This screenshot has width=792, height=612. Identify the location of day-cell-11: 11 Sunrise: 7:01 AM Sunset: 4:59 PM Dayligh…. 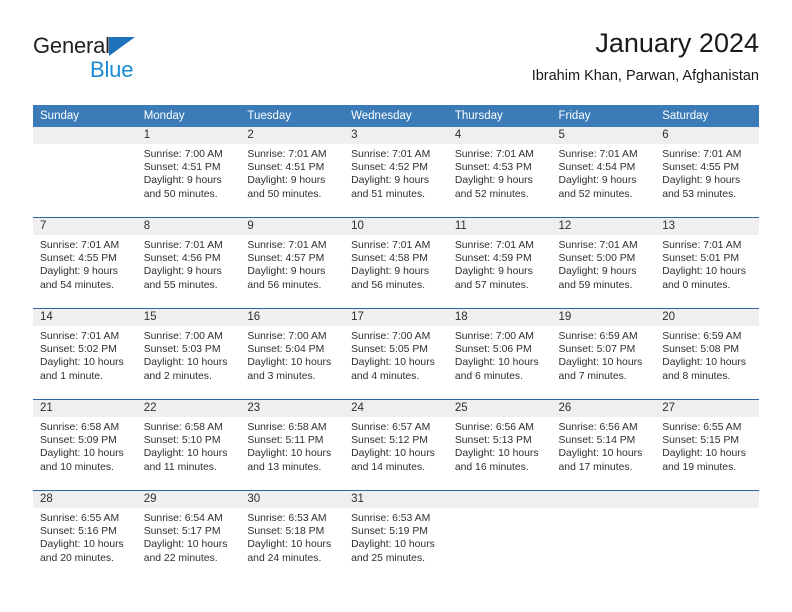
(499, 263).